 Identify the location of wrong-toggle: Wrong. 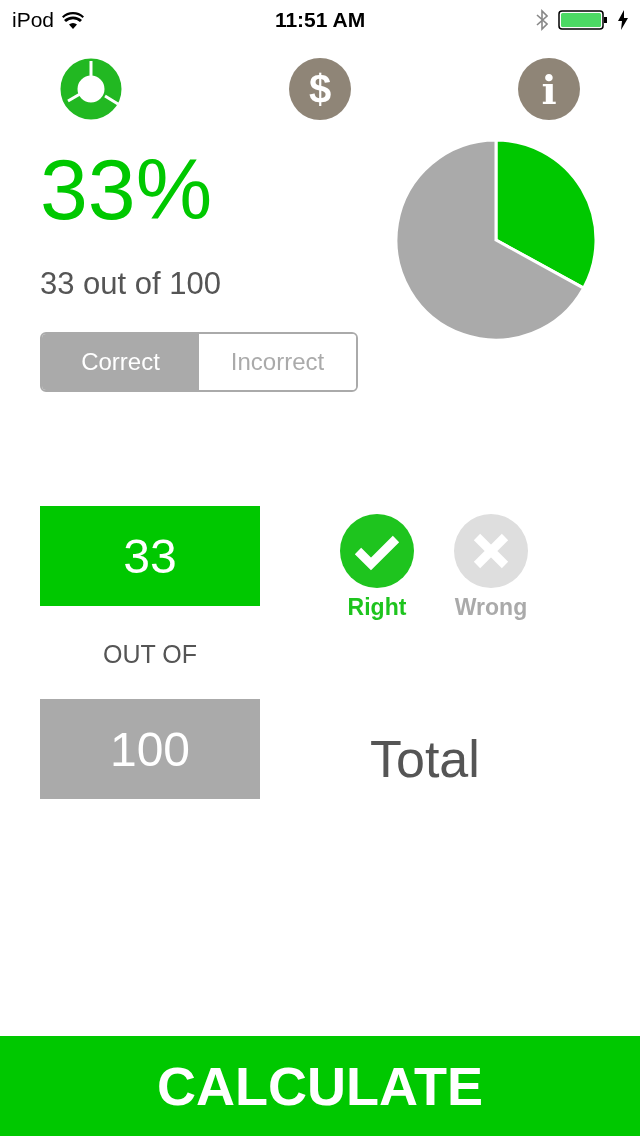
(491, 567).